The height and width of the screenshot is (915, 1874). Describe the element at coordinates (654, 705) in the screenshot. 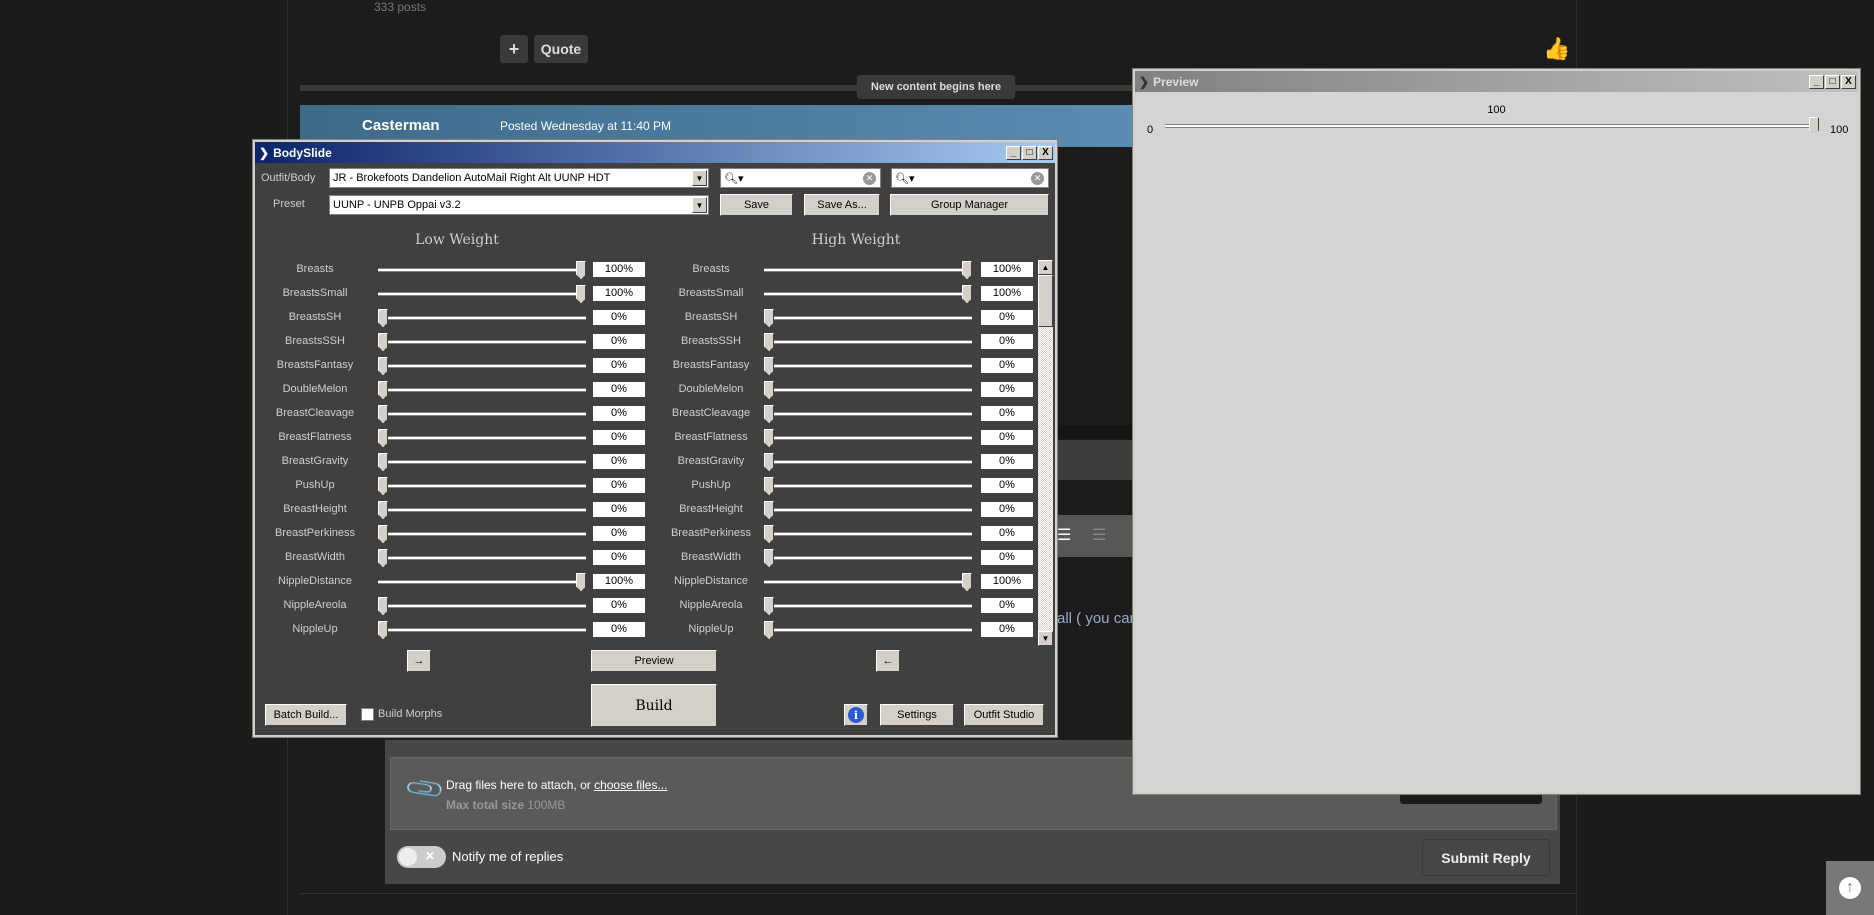

I see `build-button: Build` at that location.